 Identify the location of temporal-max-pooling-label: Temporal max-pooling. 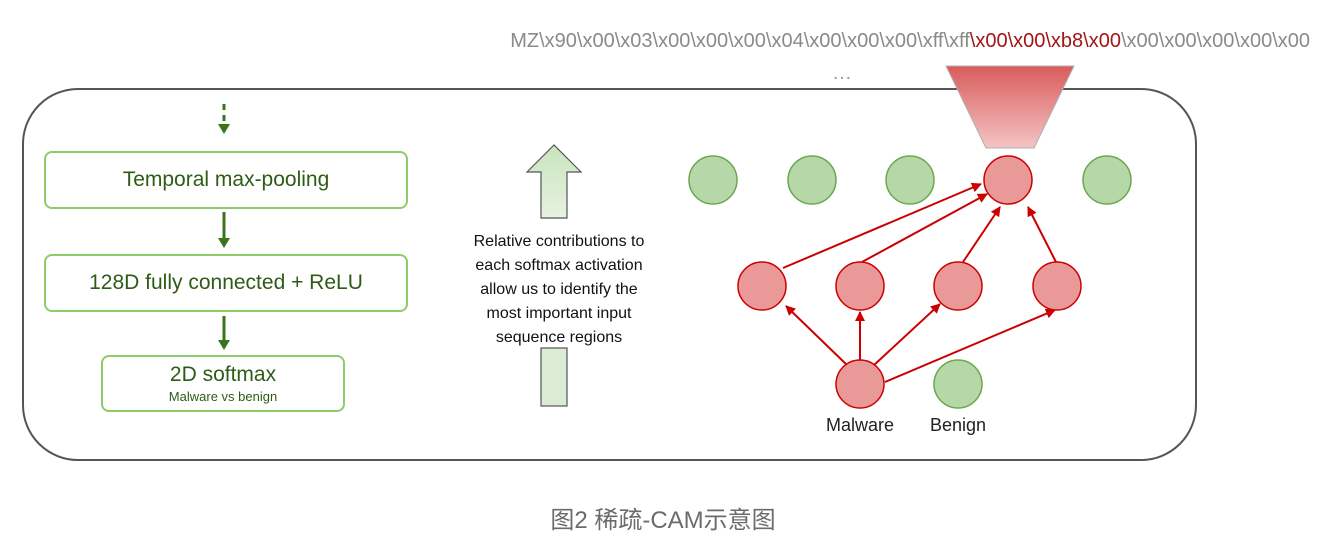
(226, 179).